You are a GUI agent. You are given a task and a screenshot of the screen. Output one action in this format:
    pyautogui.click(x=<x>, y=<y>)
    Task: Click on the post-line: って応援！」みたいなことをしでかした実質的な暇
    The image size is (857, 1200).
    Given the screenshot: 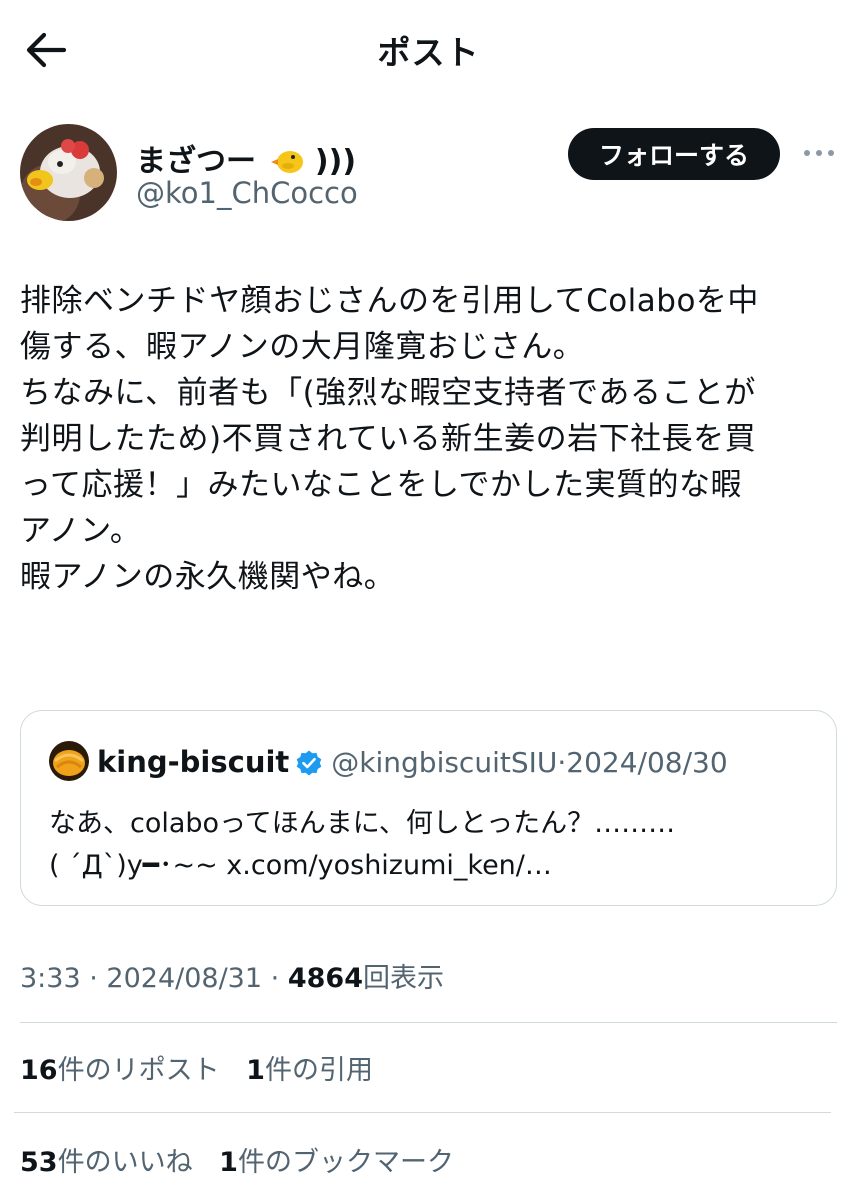 What is the action you would take?
    pyautogui.click(x=381, y=485)
    